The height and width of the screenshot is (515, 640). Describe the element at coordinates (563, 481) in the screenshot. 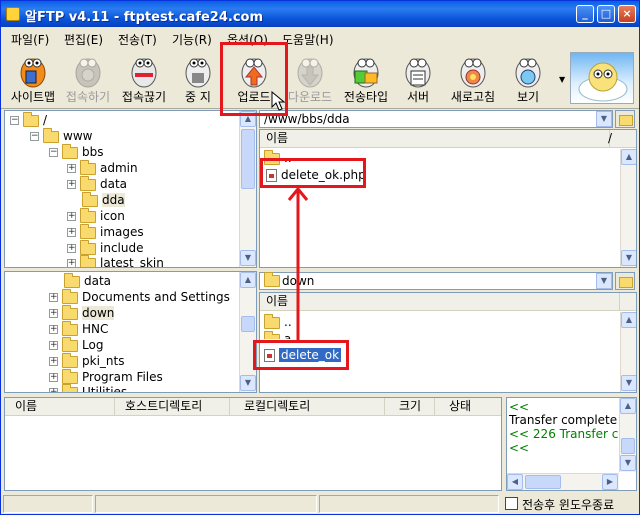

I see `log-hscrollbar: ◀ ▶` at that location.